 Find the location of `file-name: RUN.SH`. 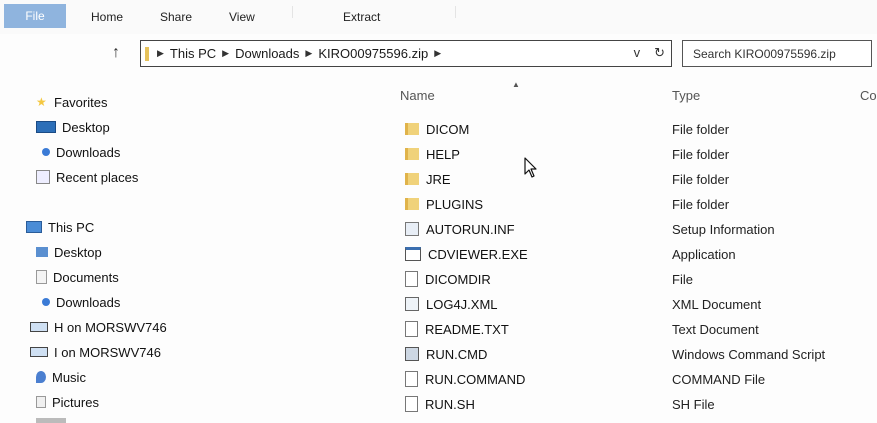

file-name: RUN.SH is located at coordinates (450, 404).